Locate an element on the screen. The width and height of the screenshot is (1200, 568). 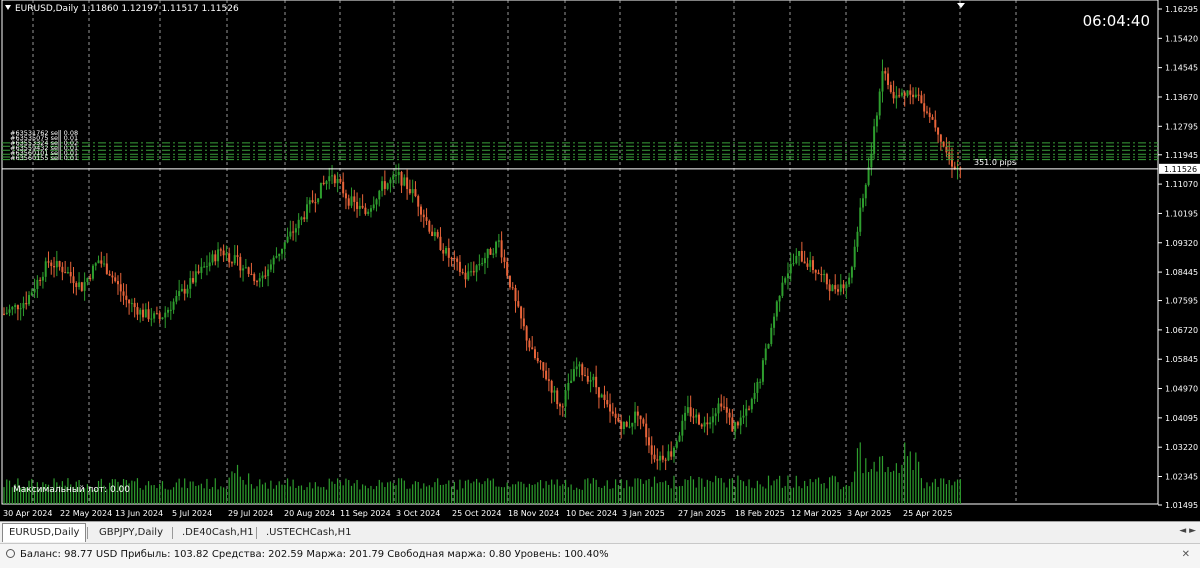
date-label: 10 Dec 2024 is located at coordinates (591, 513).